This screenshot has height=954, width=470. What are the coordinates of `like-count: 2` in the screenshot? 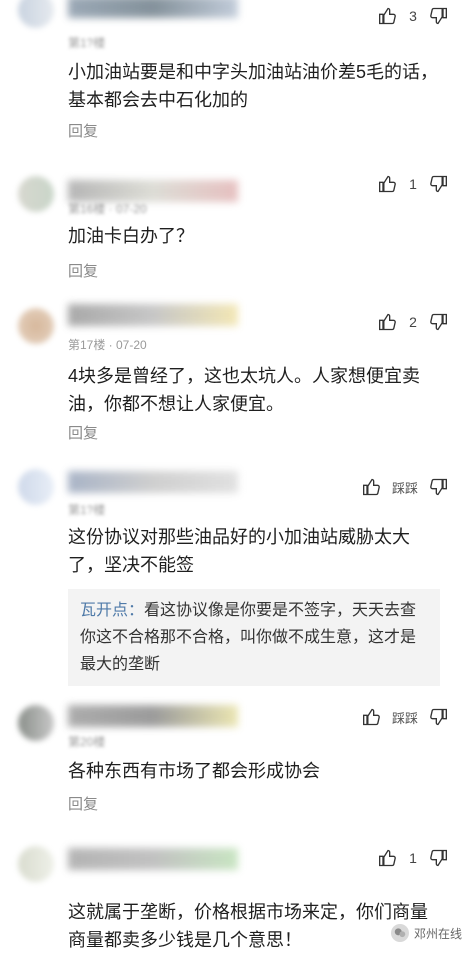 It's located at (413, 322).